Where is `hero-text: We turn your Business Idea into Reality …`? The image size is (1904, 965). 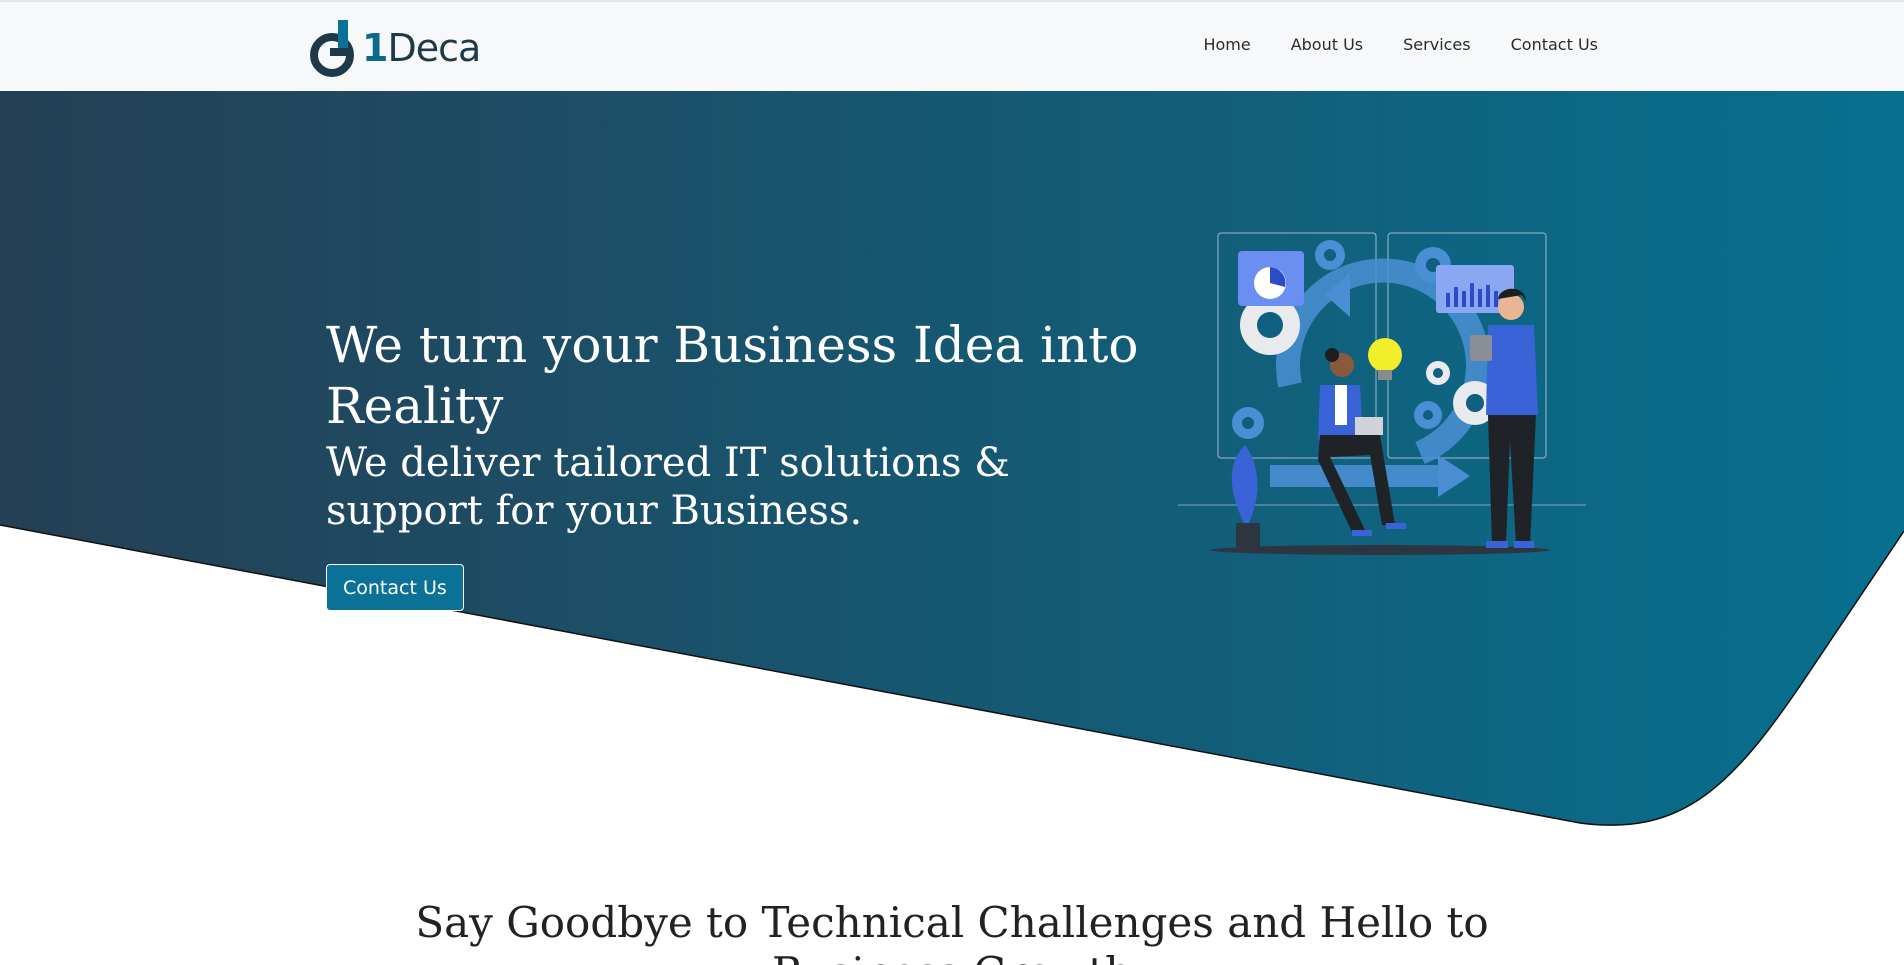 hero-text: We turn your Business Idea into Reality … is located at coordinates (746, 425).